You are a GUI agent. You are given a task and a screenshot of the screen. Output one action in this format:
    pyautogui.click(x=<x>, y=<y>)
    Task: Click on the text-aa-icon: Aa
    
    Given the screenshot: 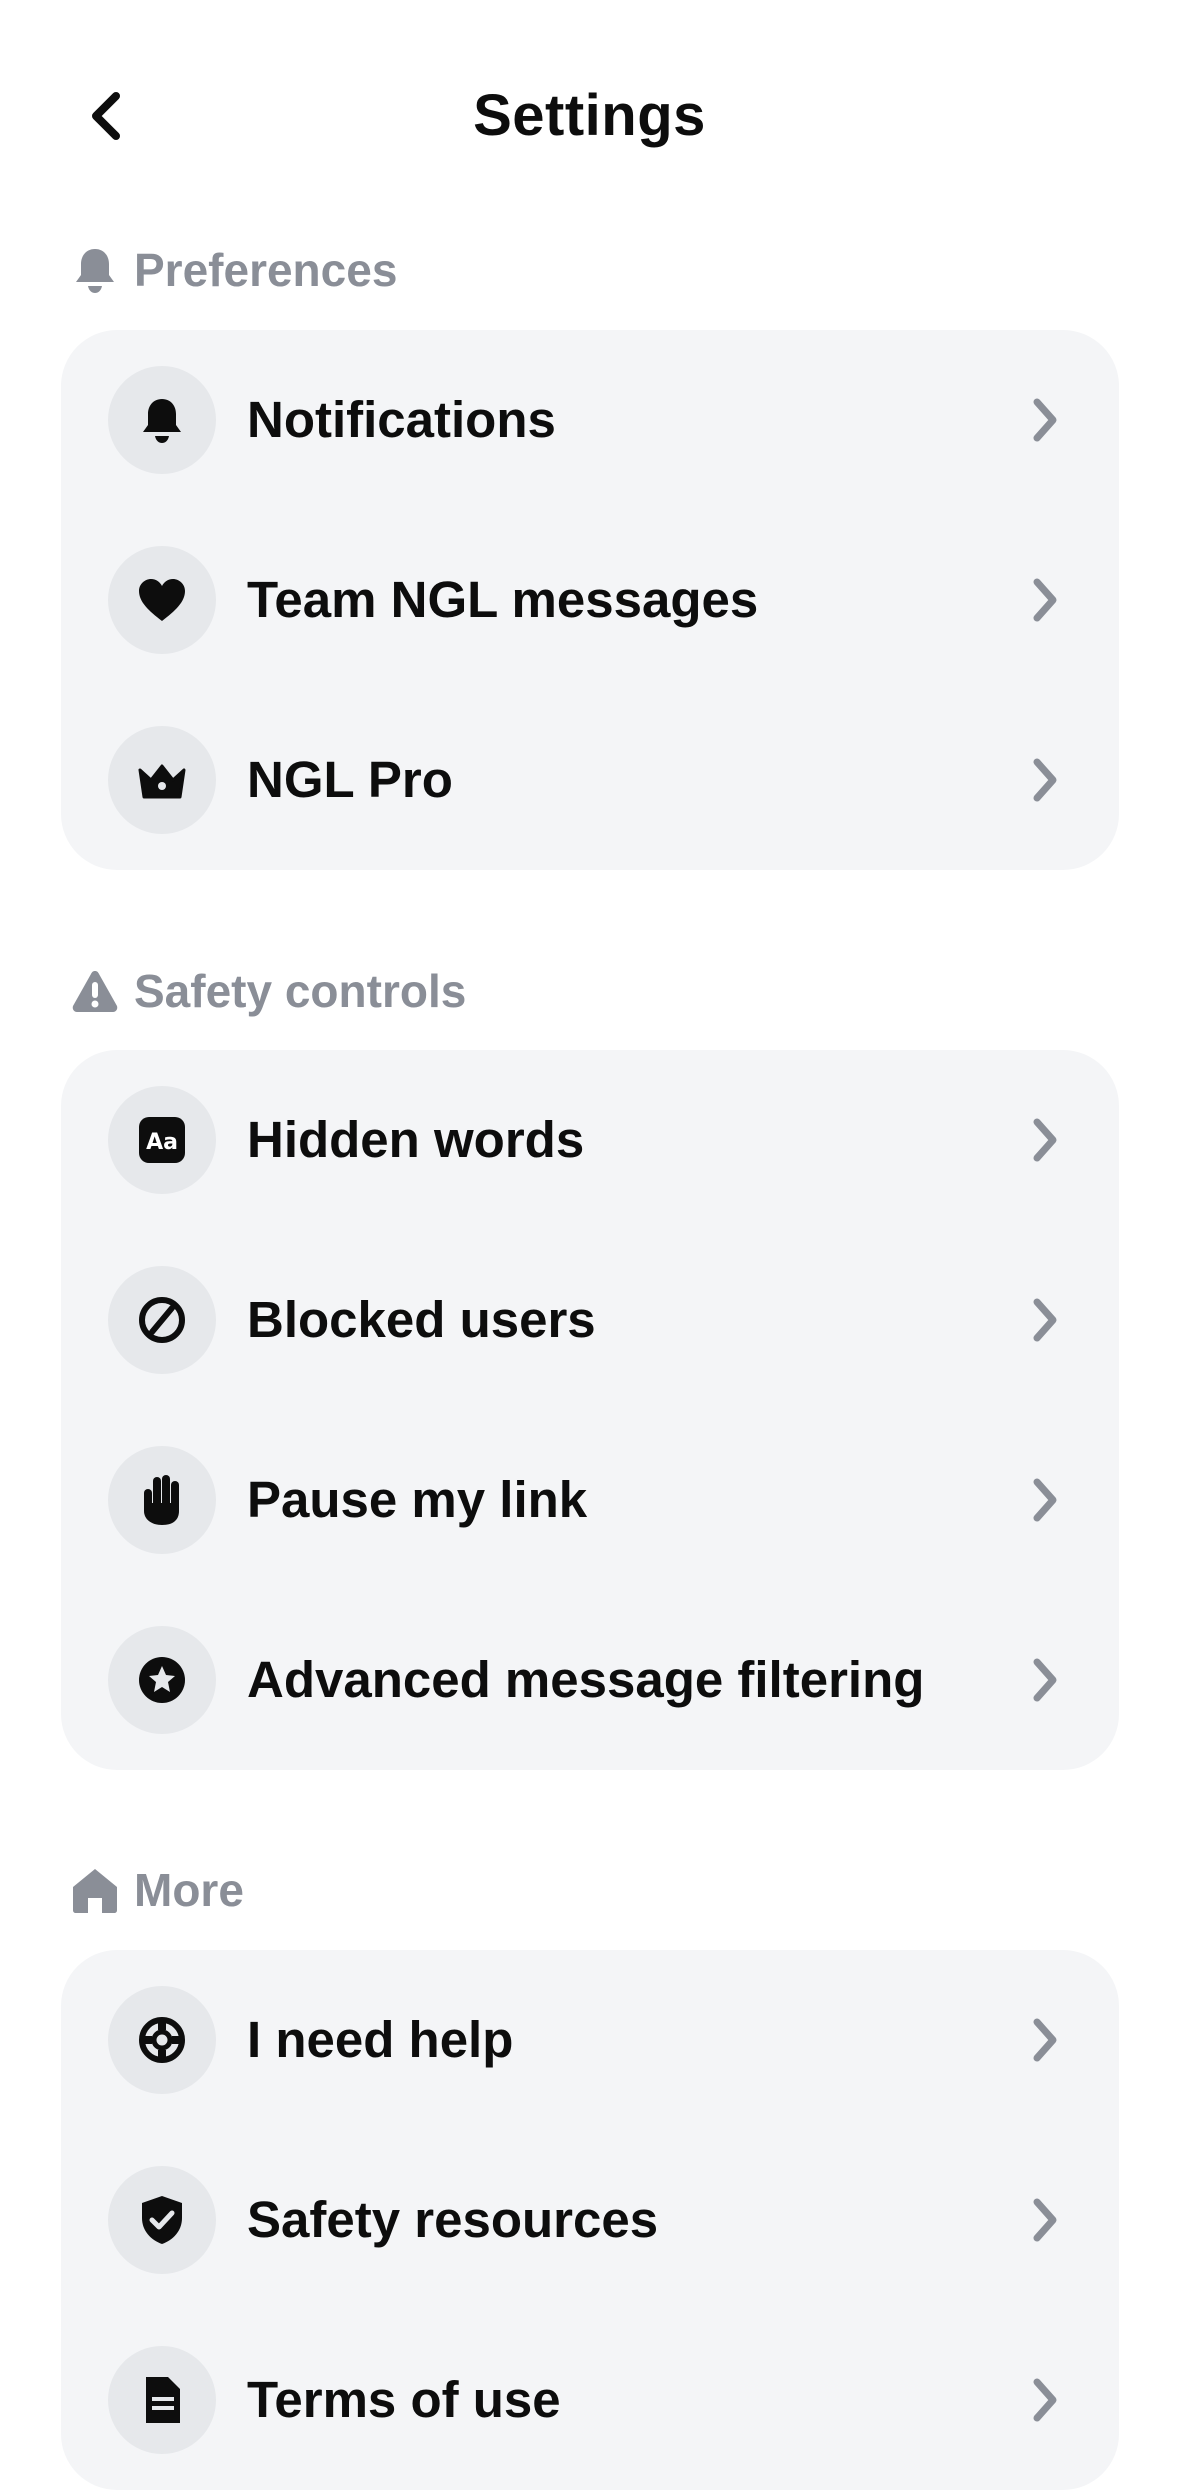 What is the action you would take?
    pyautogui.click(x=162, y=1140)
    